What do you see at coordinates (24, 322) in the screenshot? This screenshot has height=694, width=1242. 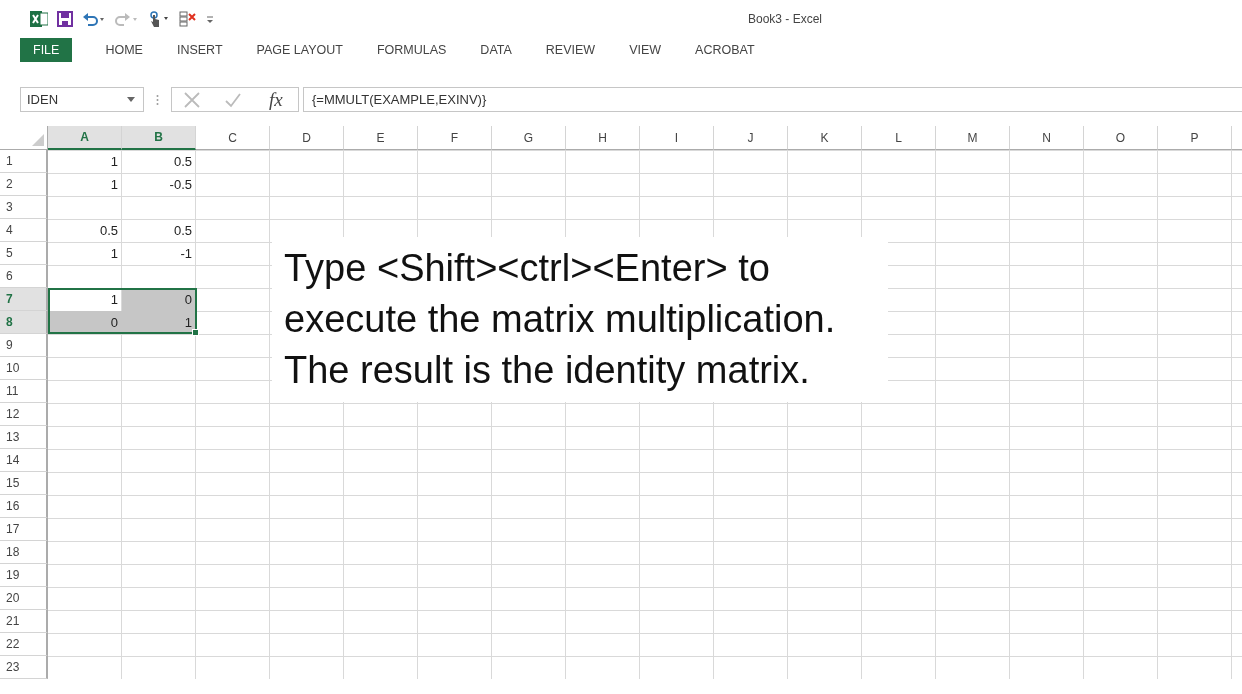 I see `row-header: 8` at bounding box center [24, 322].